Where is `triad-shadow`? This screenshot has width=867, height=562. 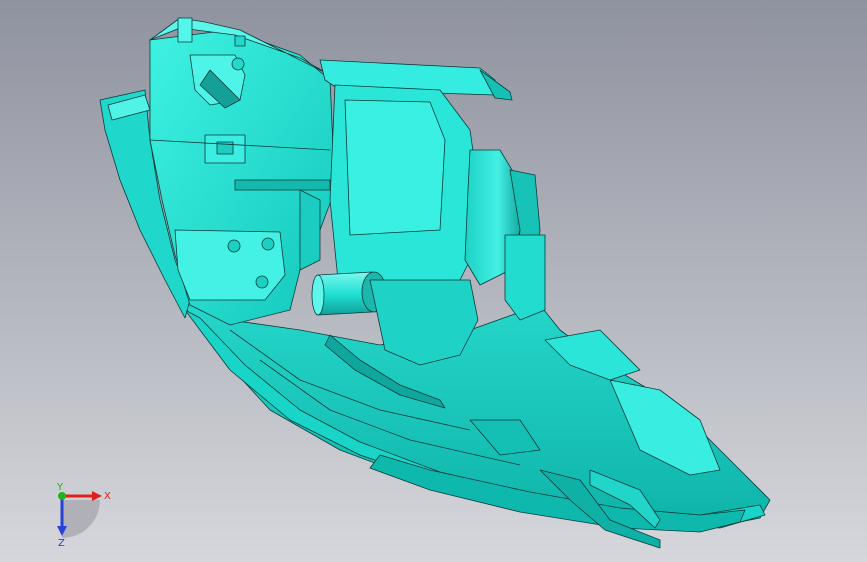
triad-shadow is located at coordinates (81, 519).